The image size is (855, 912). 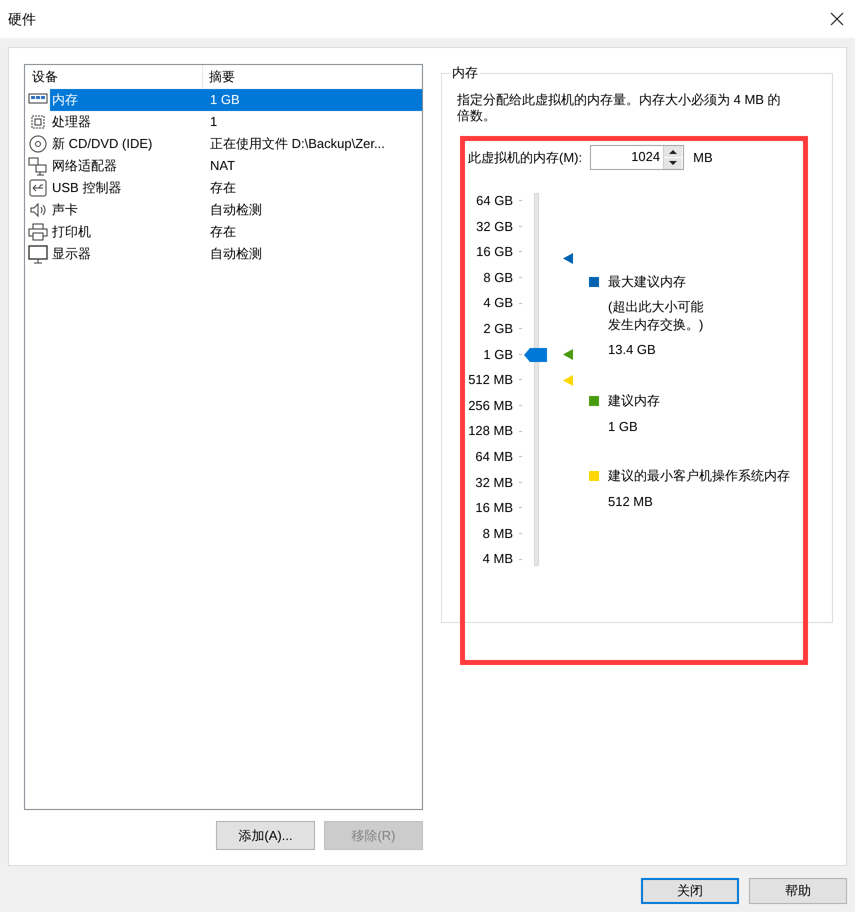 I want to click on device-row: 打印机 存在, so click(x=223, y=232).